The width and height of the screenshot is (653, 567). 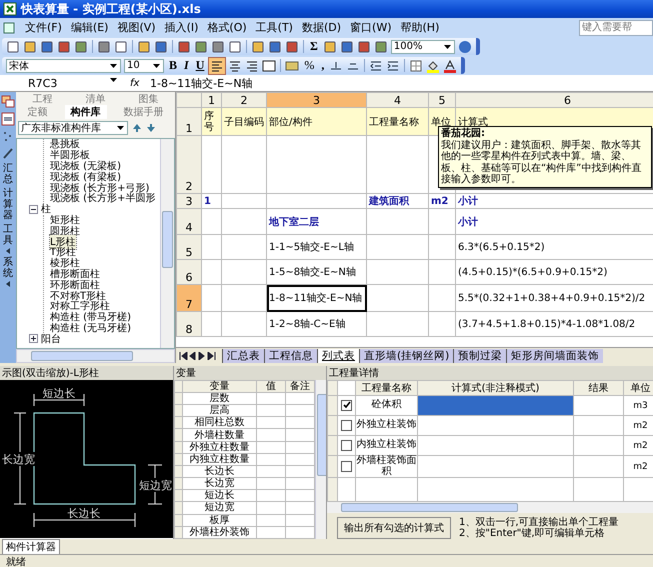 I want to click on bold-button: B, so click(x=173, y=65).